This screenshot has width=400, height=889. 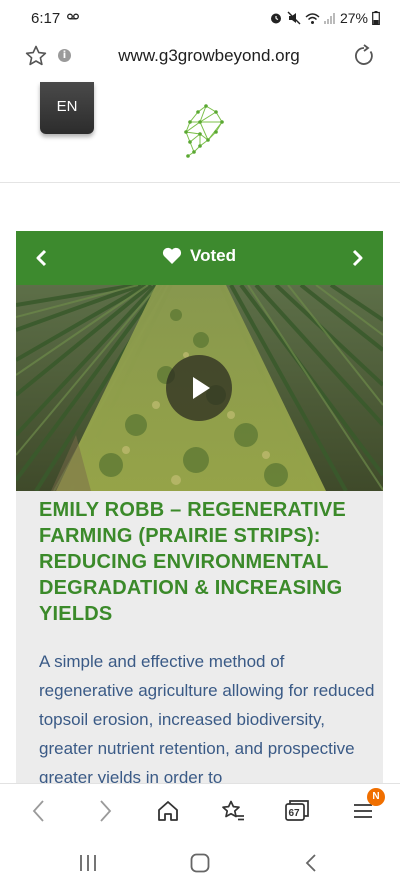 I want to click on back-icon, so click(x=38, y=811).